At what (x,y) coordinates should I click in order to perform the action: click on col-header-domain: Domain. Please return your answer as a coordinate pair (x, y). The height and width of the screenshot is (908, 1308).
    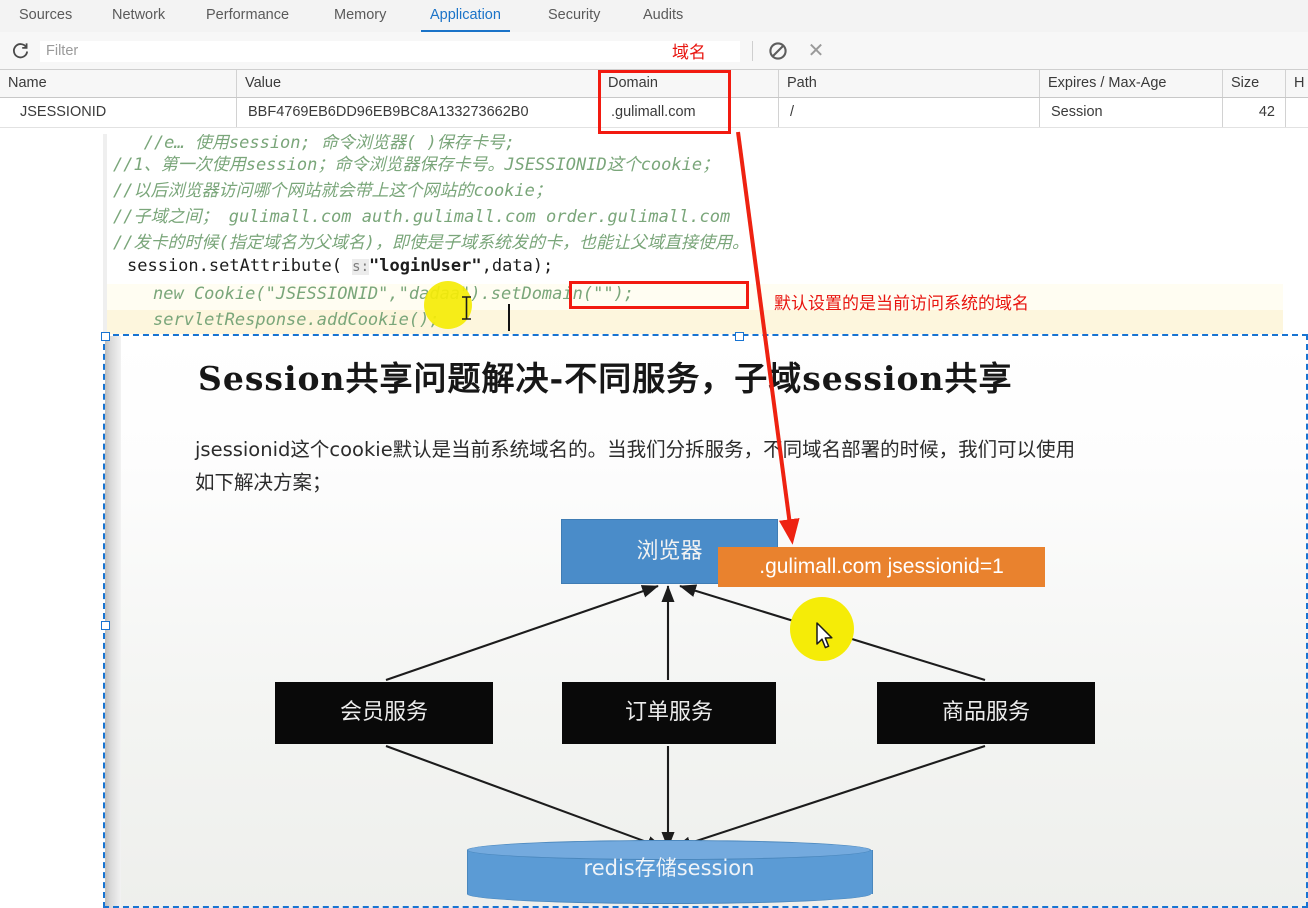
    Looking at the image, I should click on (689, 83).